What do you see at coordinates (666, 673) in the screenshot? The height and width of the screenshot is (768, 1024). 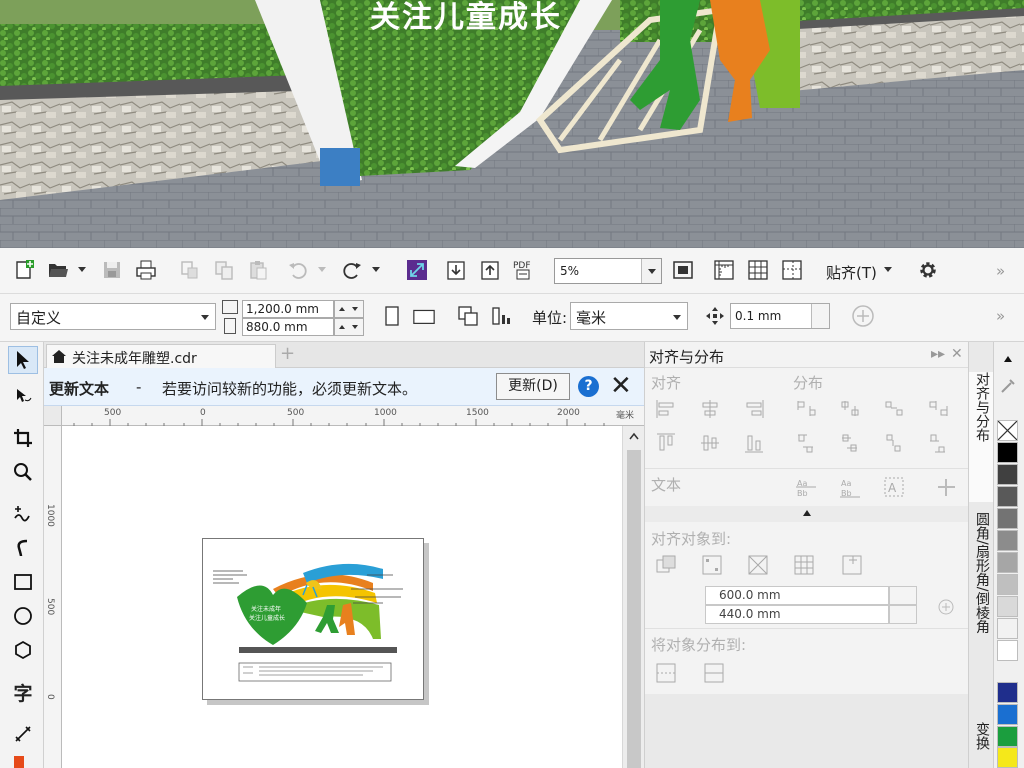 I see `distribute-to-selection-icon` at bounding box center [666, 673].